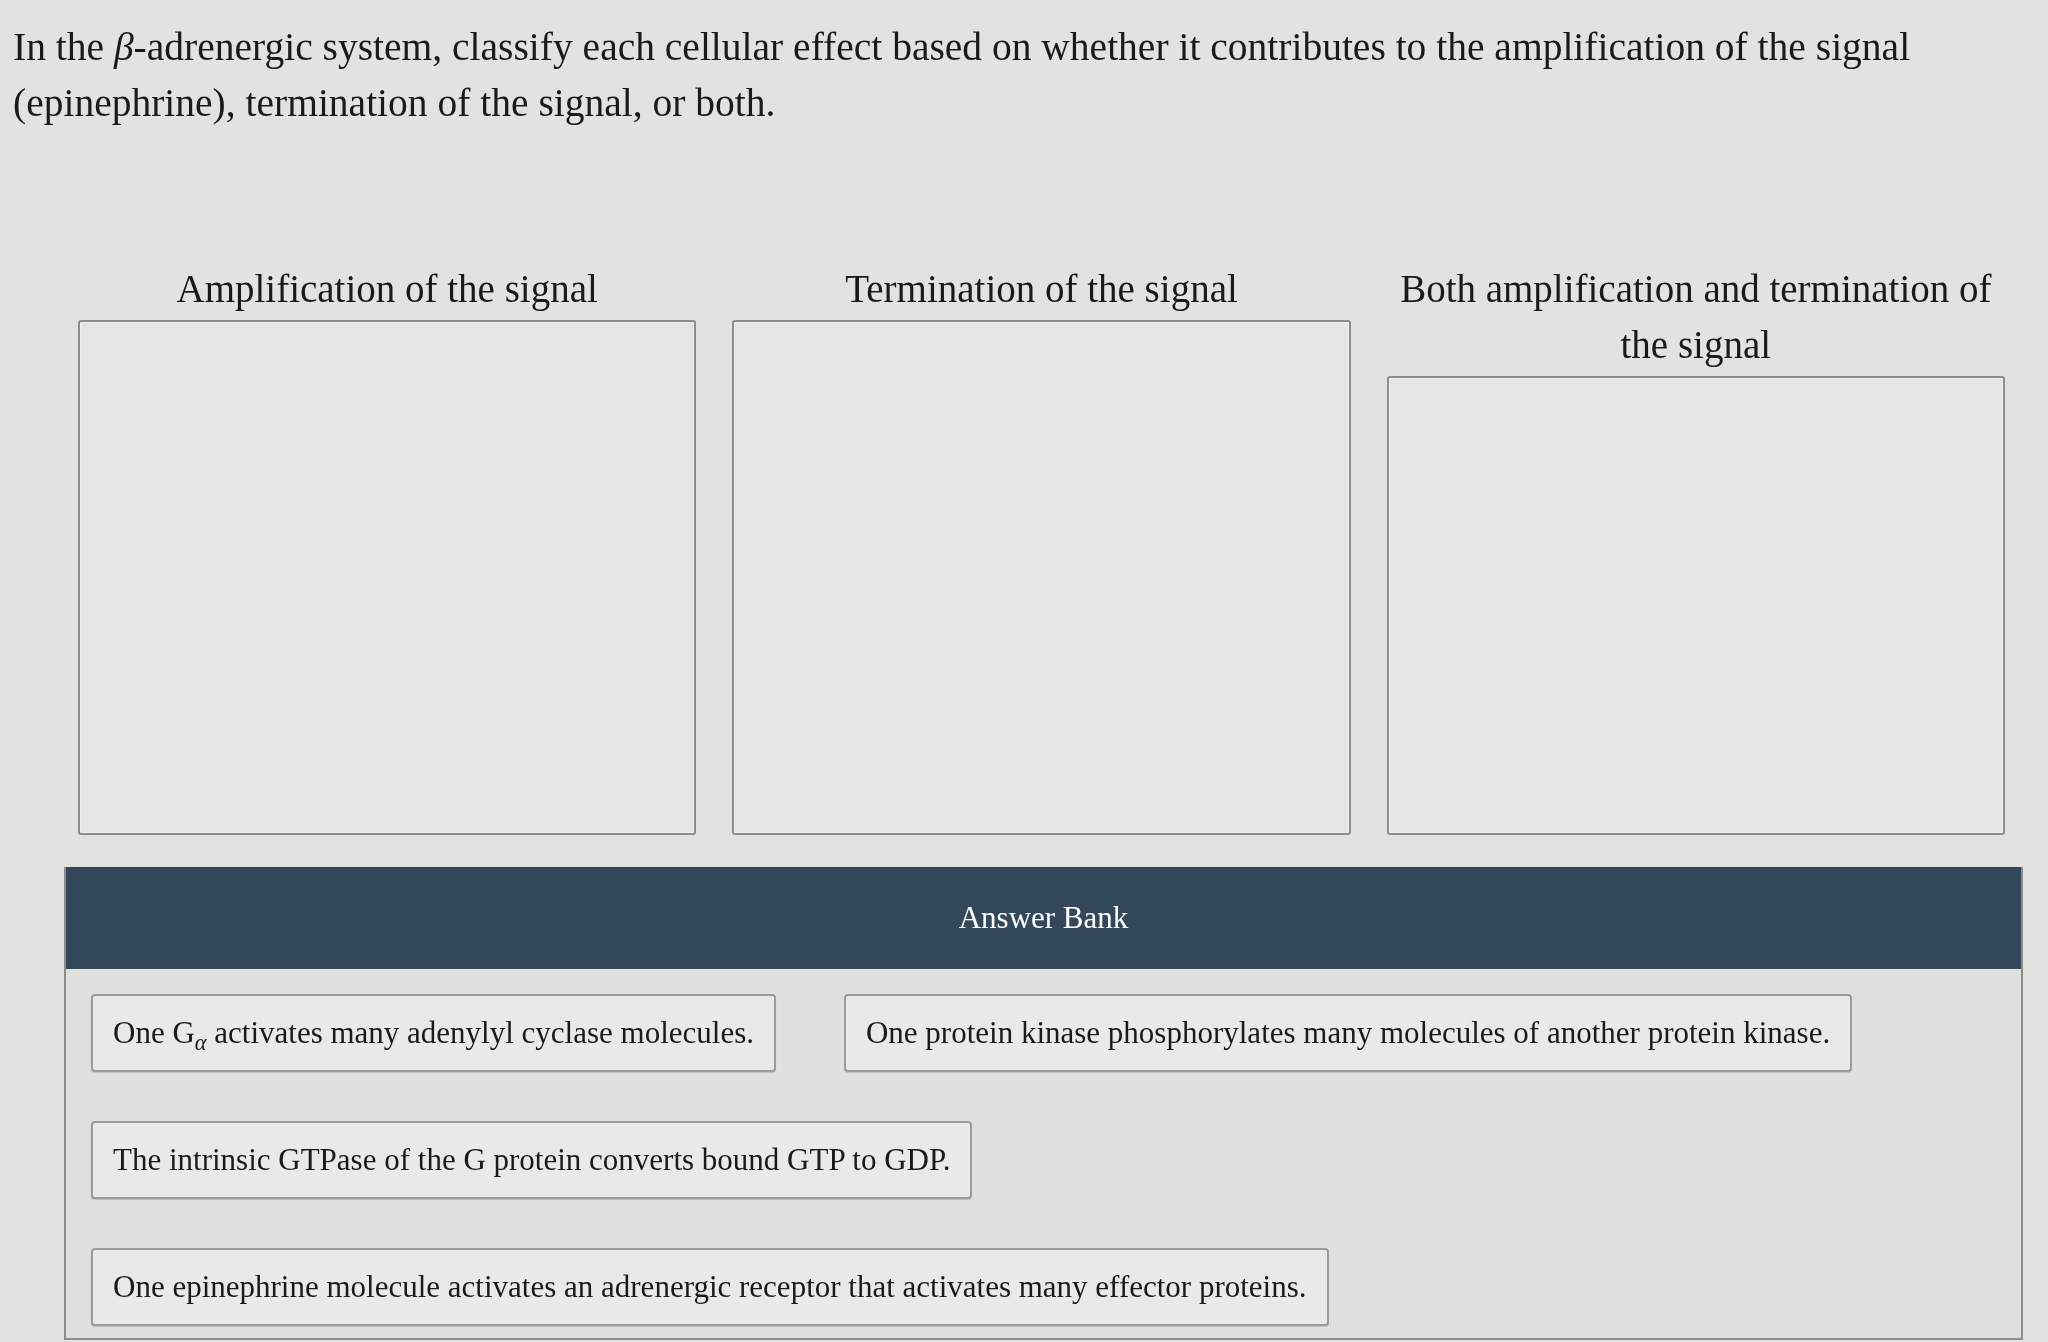 This screenshot has height=1342, width=2048. I want to click on category-heading: Termination of the signal, so click(1041, 289).